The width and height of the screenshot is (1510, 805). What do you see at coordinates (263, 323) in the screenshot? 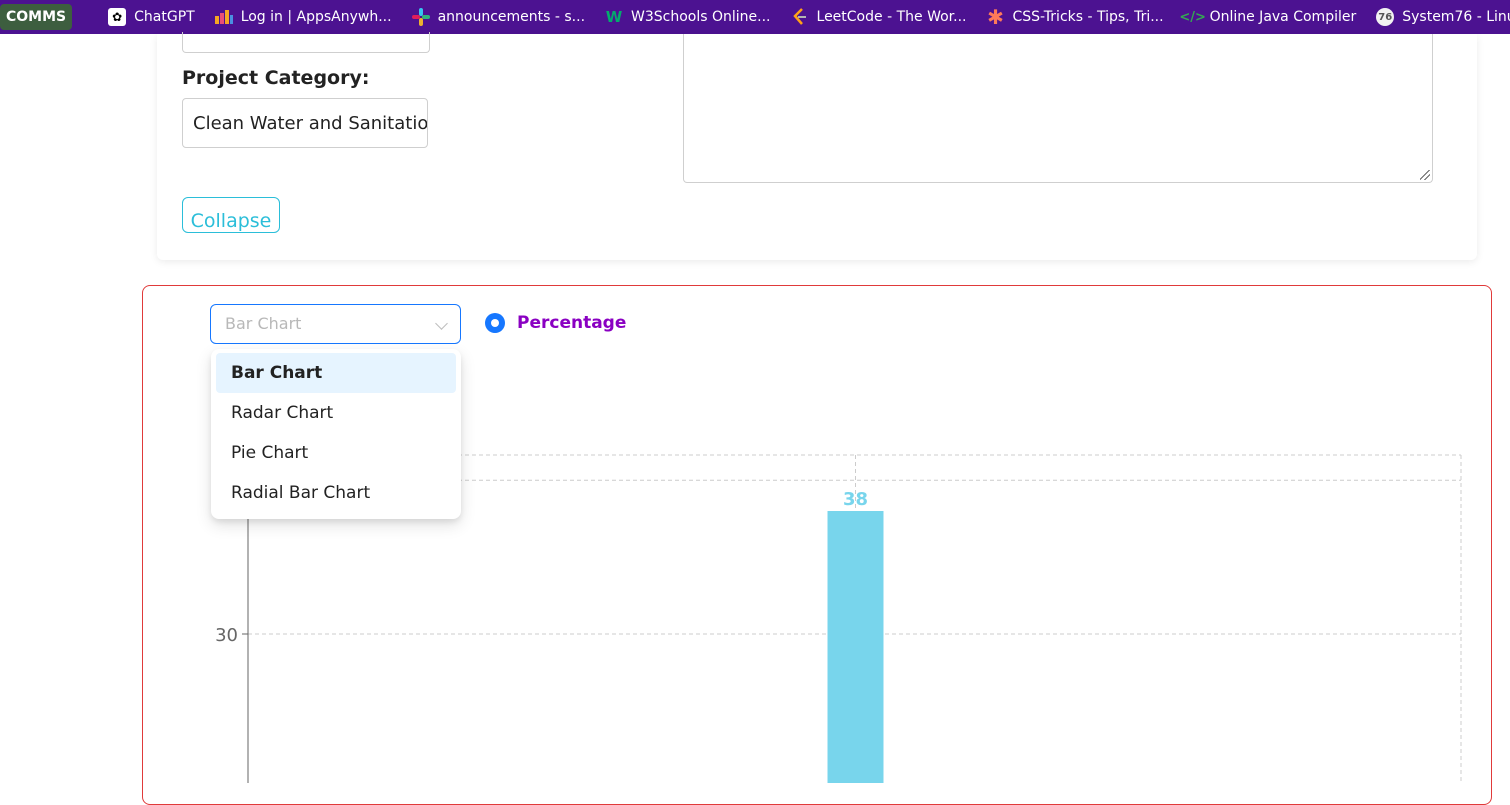
I see `chart-type-select-value: Bar Chart` at bounding box center [263, 323].